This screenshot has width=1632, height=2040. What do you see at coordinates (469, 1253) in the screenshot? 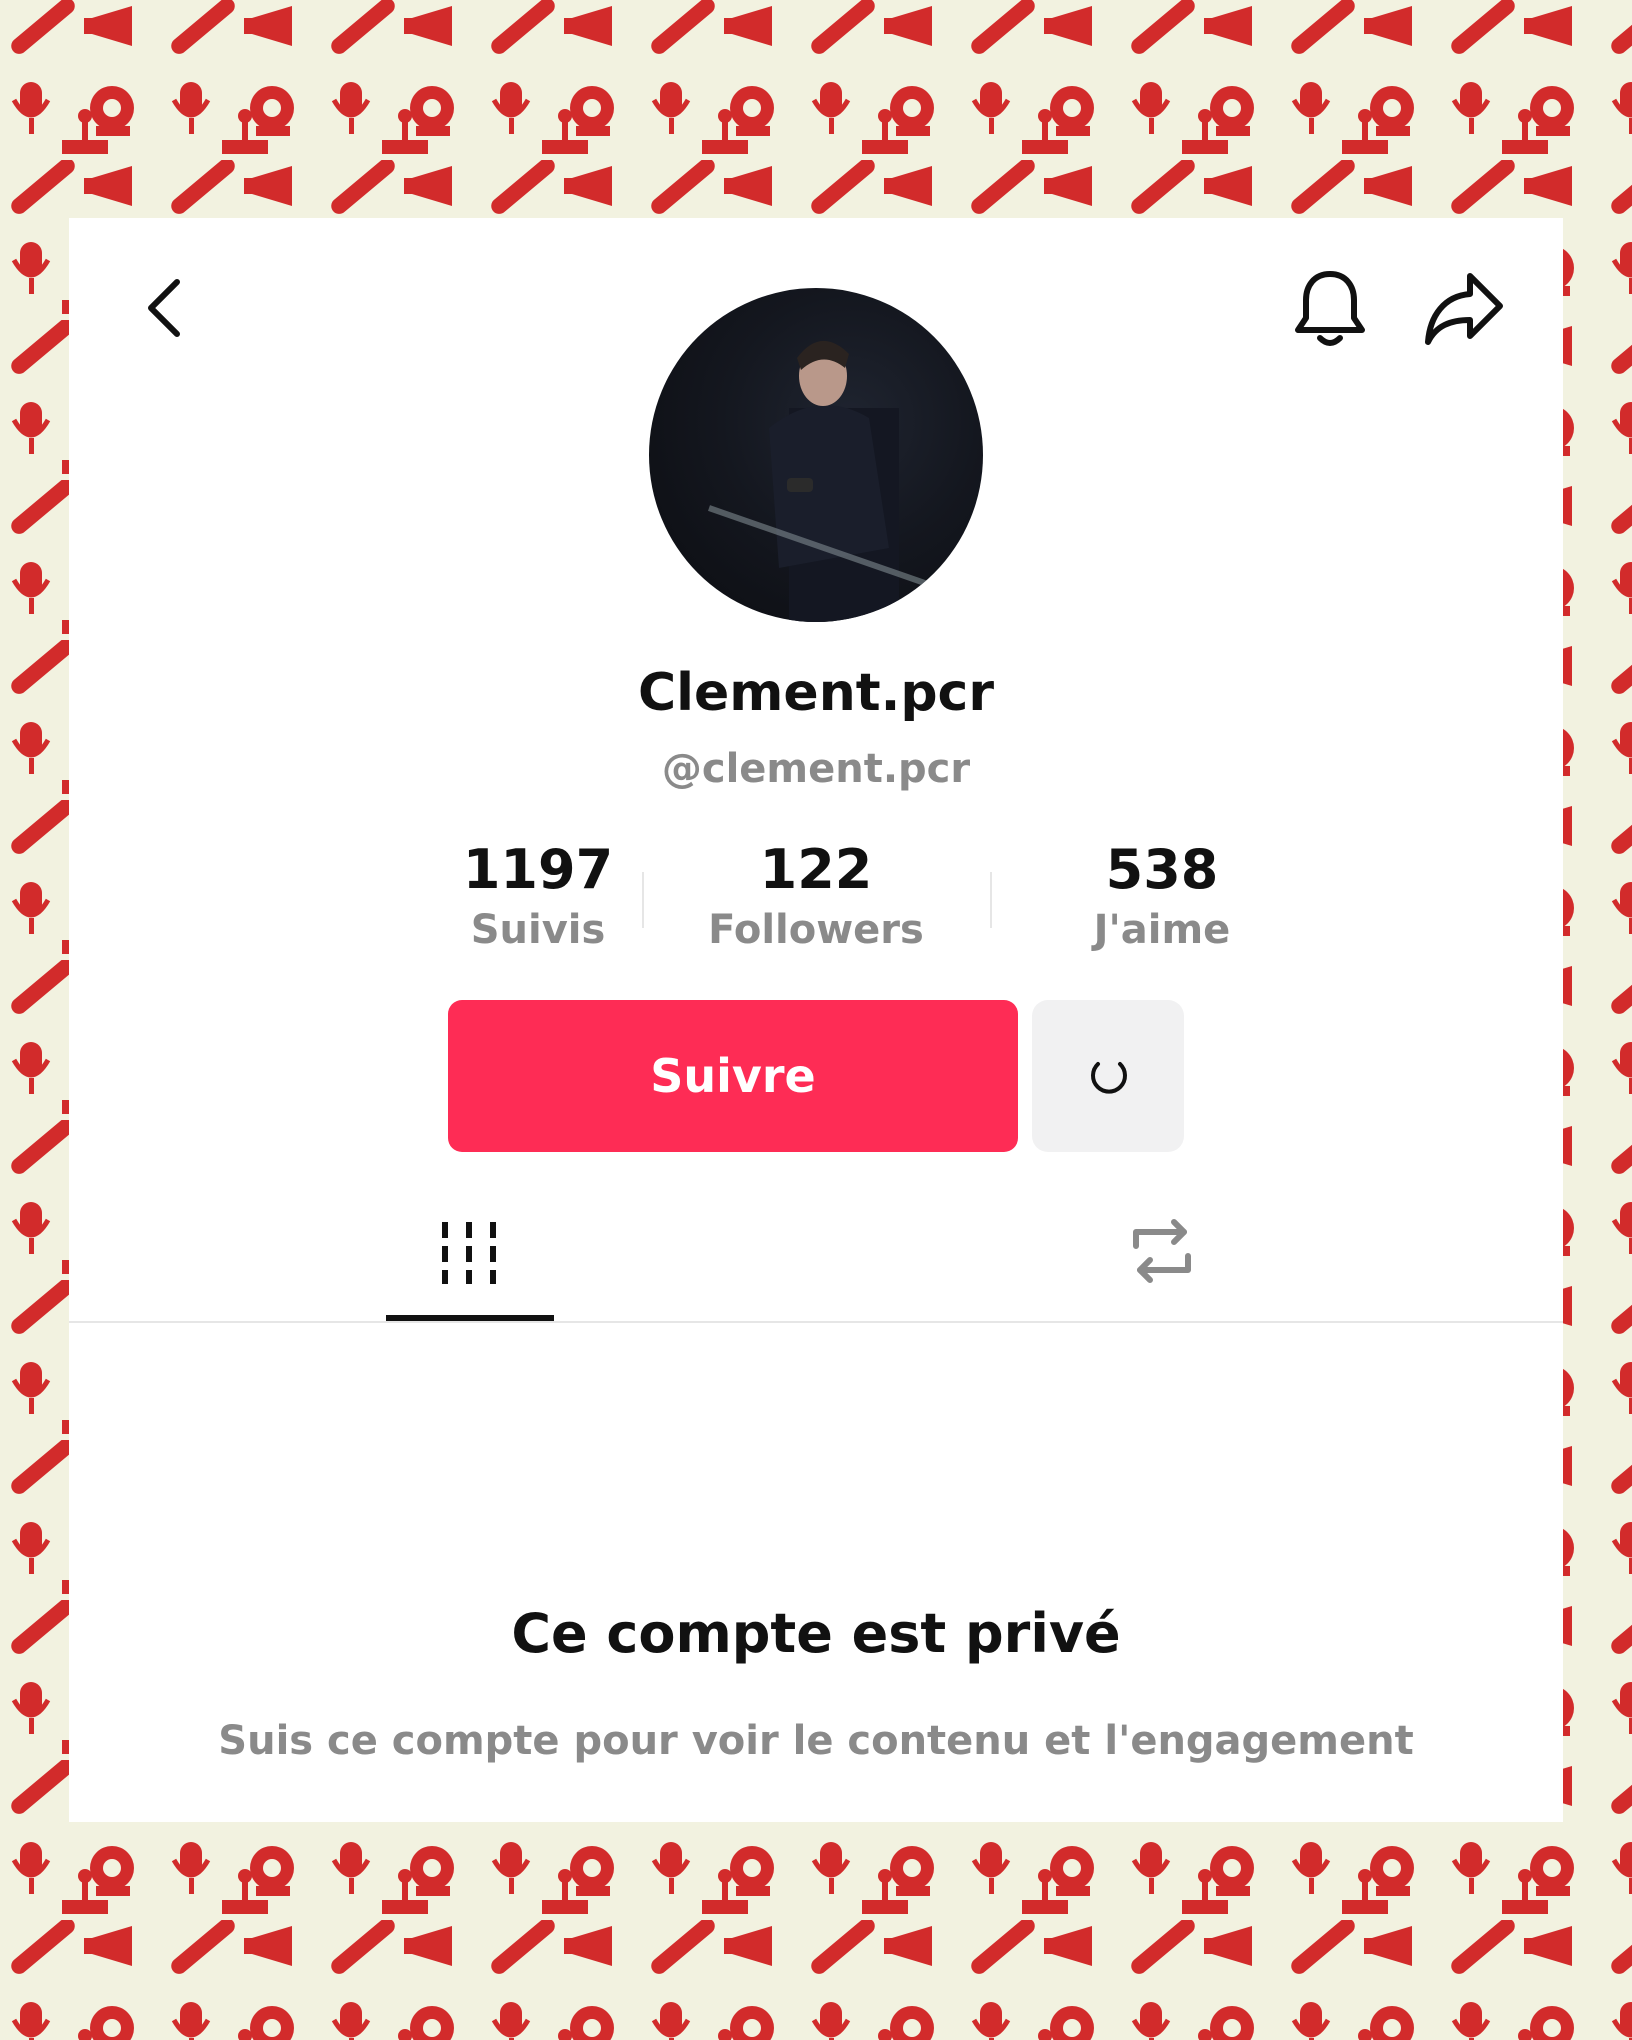
I see `videos-grid-icon` at bounding box center [469, 1253].